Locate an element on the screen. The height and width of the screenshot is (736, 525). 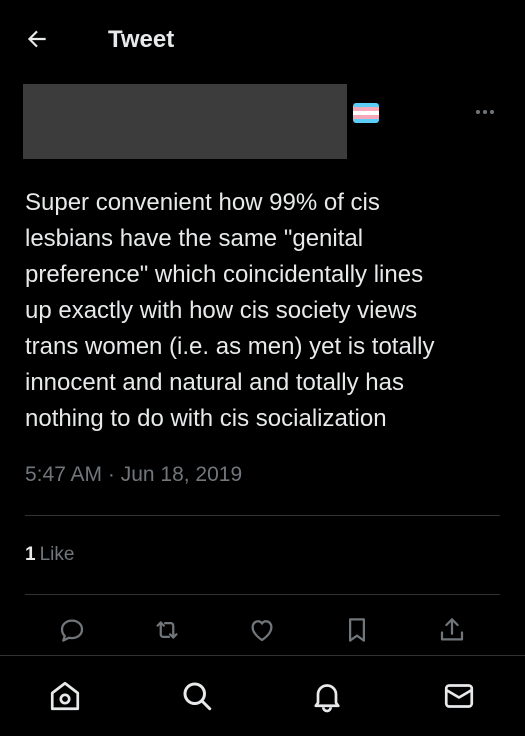
author-name-redacted is located at coordinates (185, 121).